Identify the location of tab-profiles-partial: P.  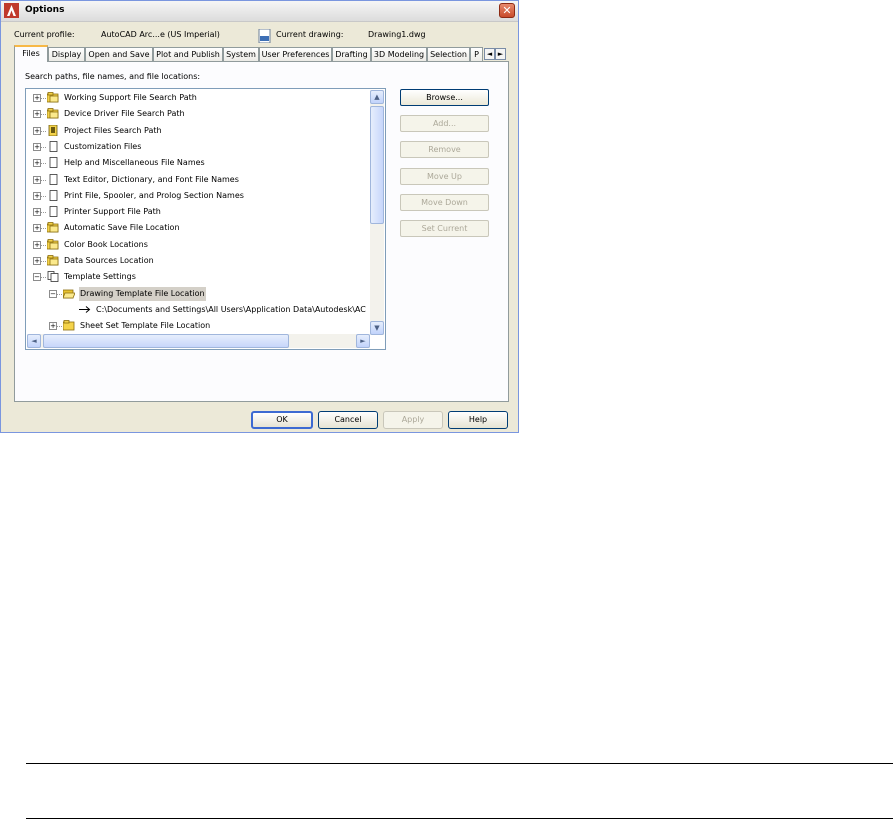
(476, 54).